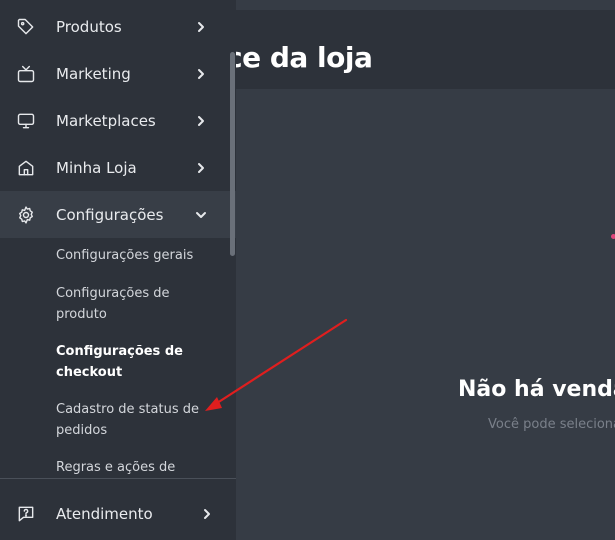  I want to click on sidebar-item-configuracoes: Configurações, so click(118, 214).